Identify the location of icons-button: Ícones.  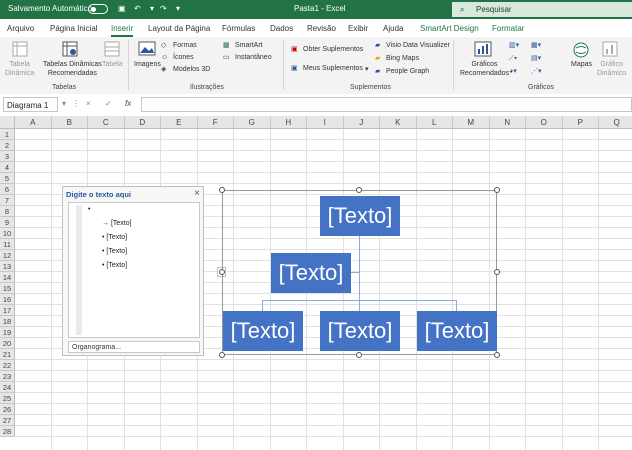
(183, 57).